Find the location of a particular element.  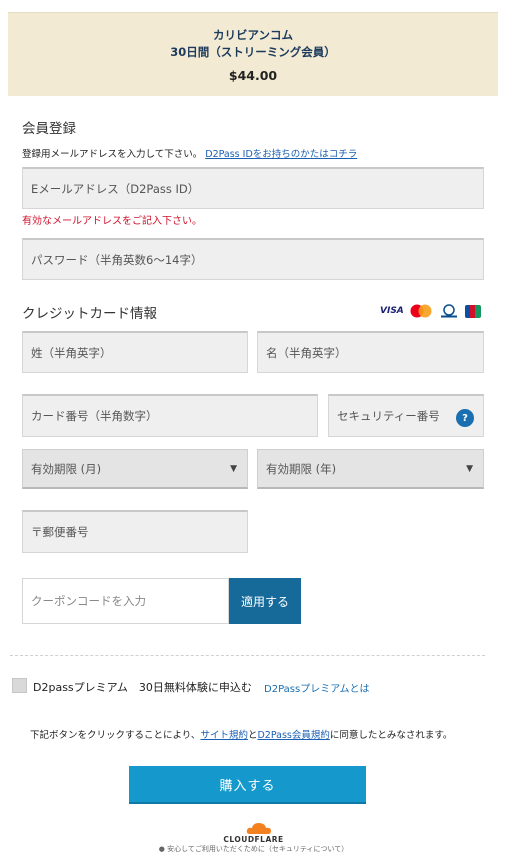

first-name-field: 名（半角英字） is located at coordinates (370, 352).